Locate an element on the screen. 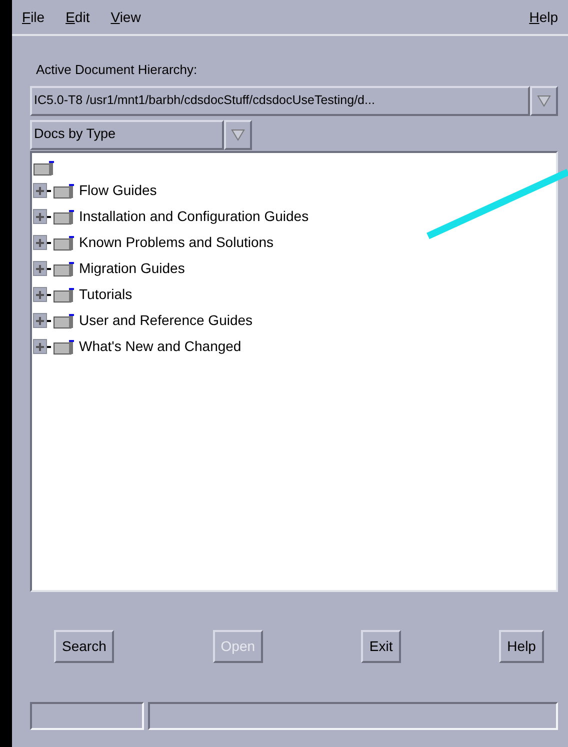 This screenshot has width=568, height=747. tree-item: Flow Guides is located at coordinates (118, 190).